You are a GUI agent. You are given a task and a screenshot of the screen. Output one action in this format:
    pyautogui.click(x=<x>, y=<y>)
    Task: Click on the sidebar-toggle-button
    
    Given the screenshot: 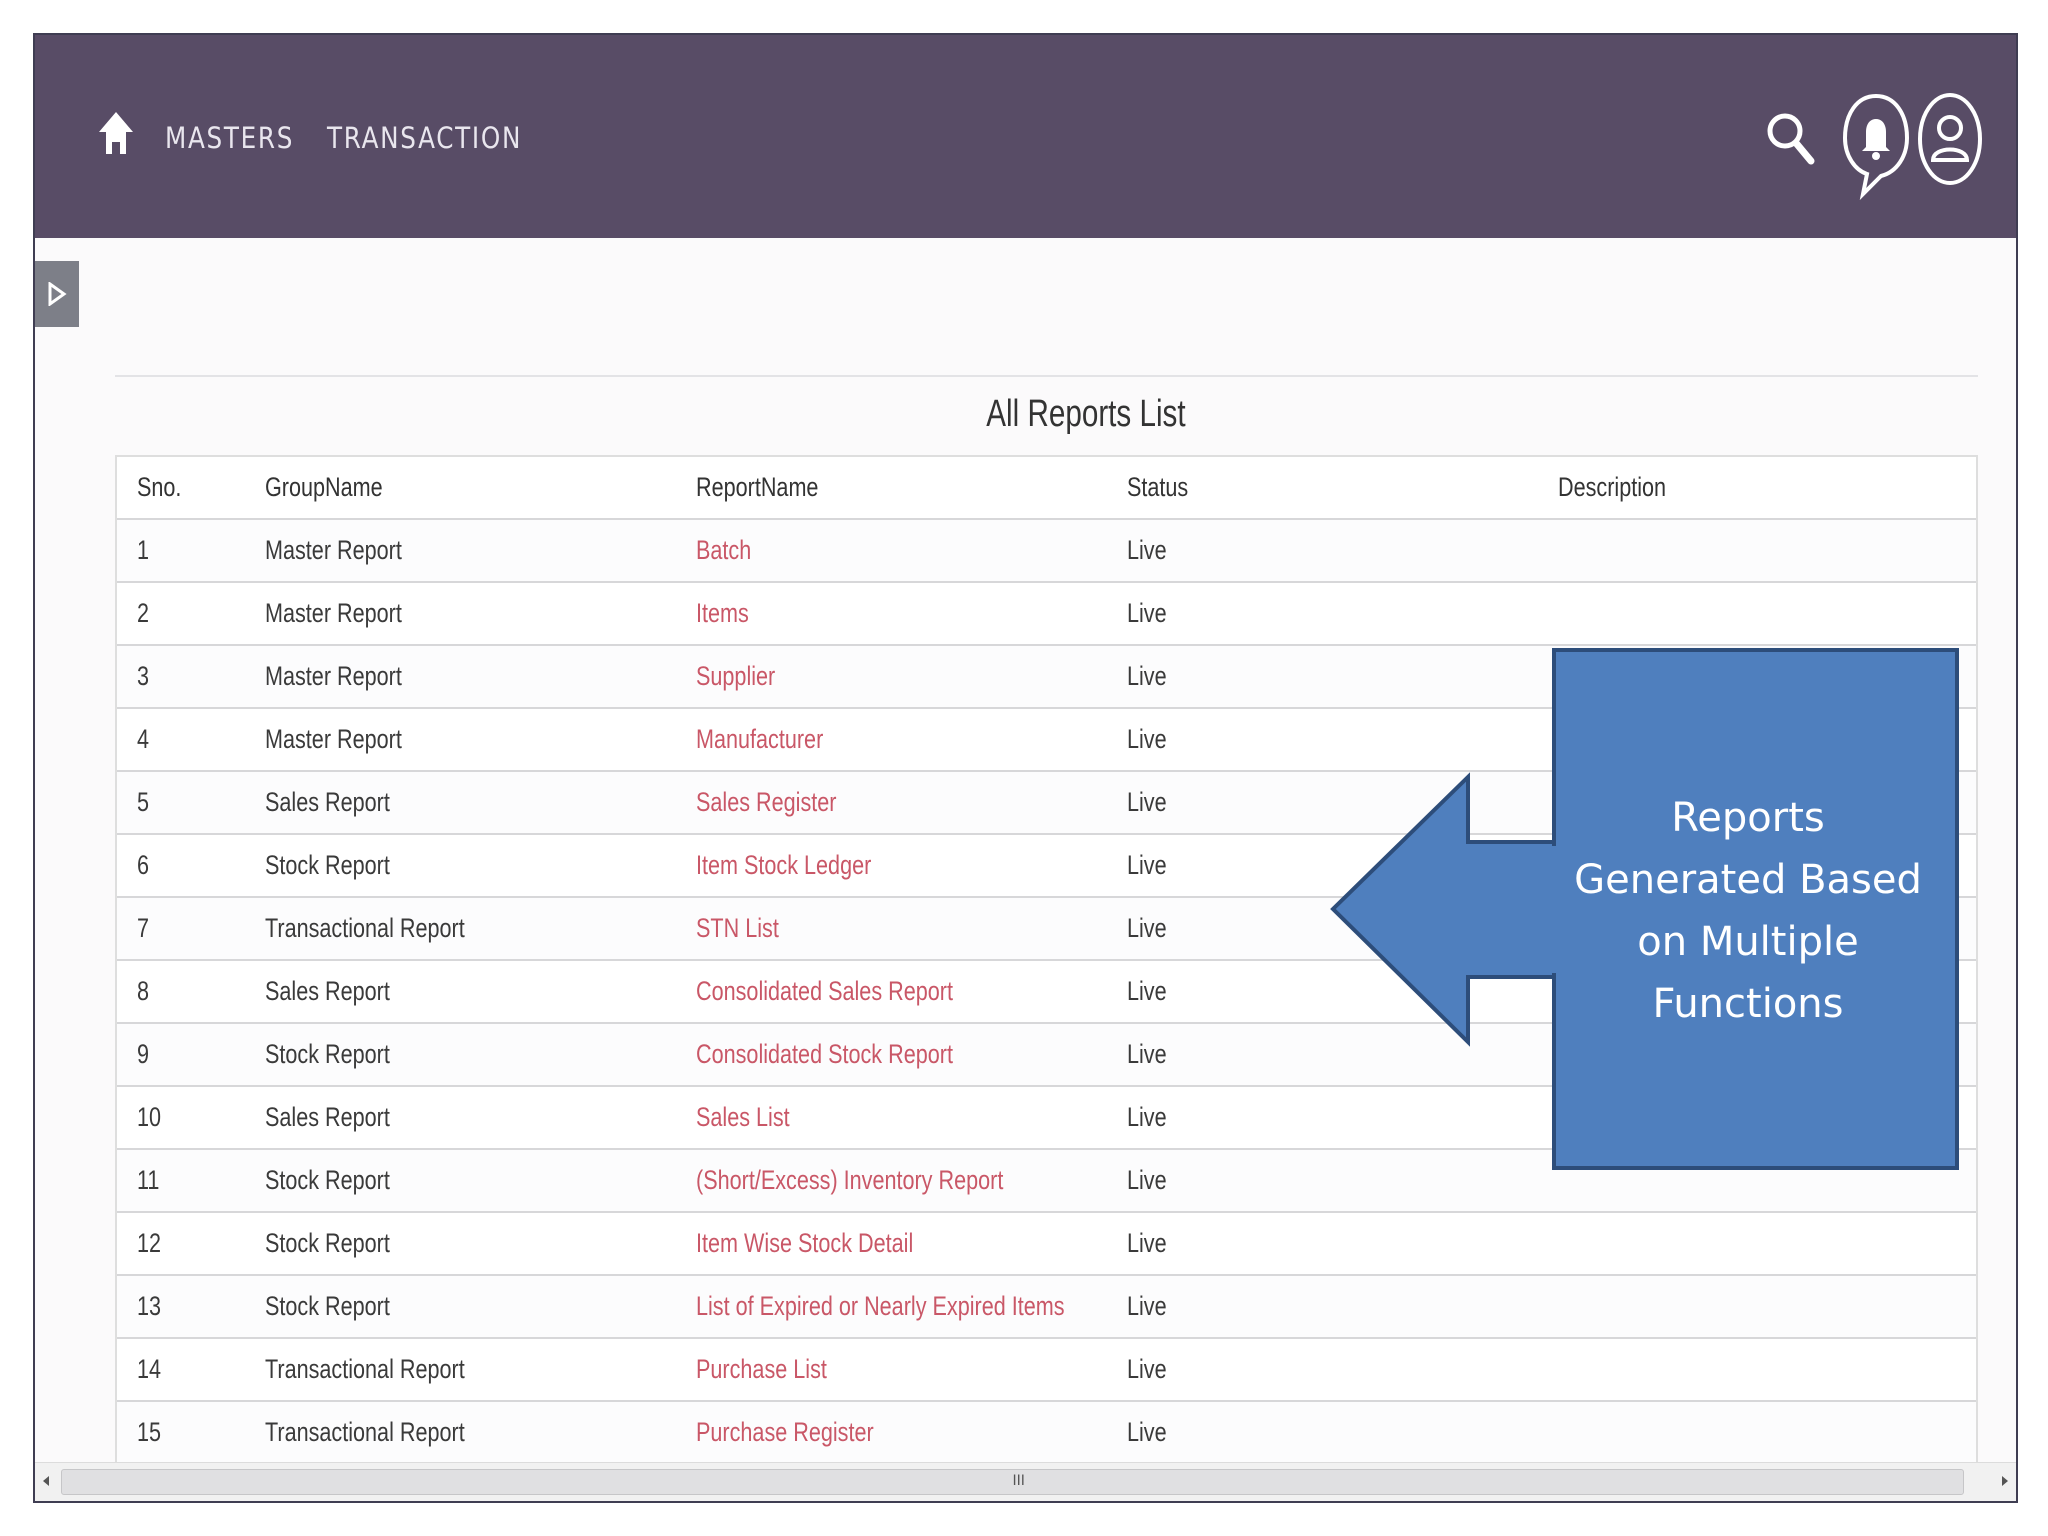 What is the action you would take?
    pyautogui.click(x=57, y=294)
    